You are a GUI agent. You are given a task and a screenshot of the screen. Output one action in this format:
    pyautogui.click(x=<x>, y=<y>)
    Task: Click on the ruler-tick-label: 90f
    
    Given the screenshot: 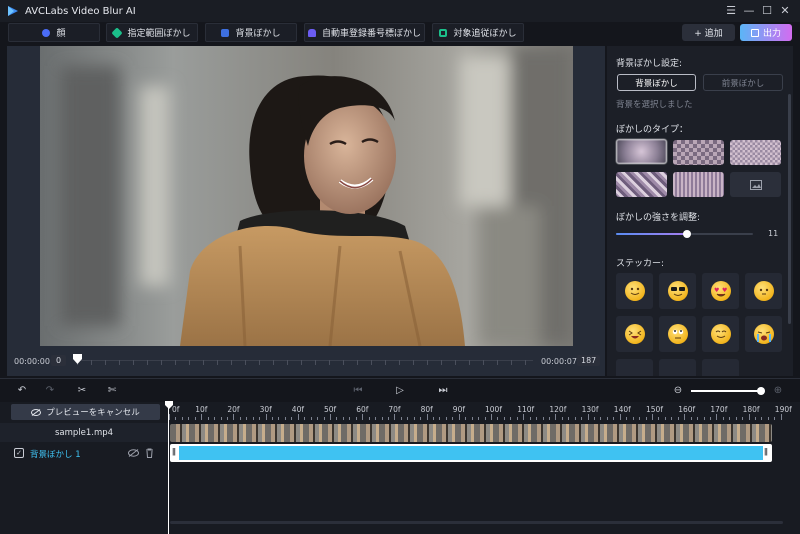 What is the action you would take?
    pyautogui.click(x=458, y=409)
    